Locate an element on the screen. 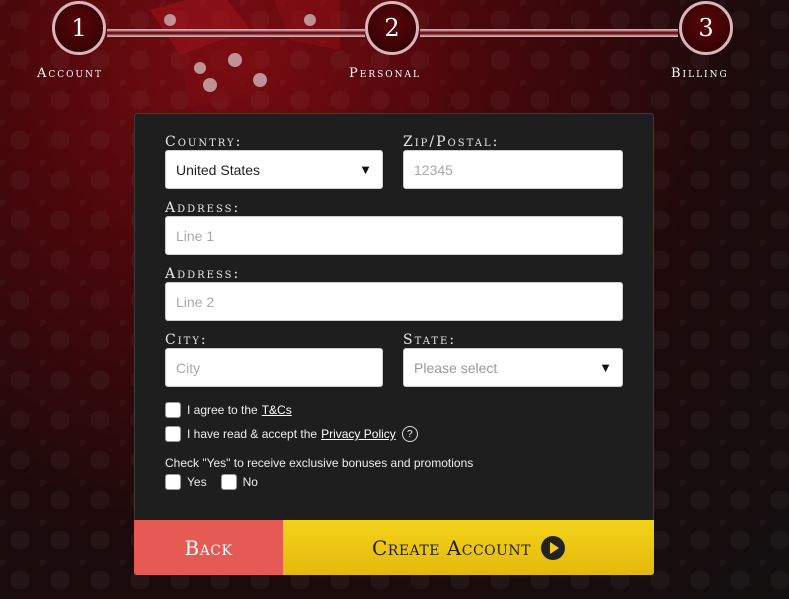 This screenshot has height=599, width=789. no-label: No is located at coordinates (250, 482).